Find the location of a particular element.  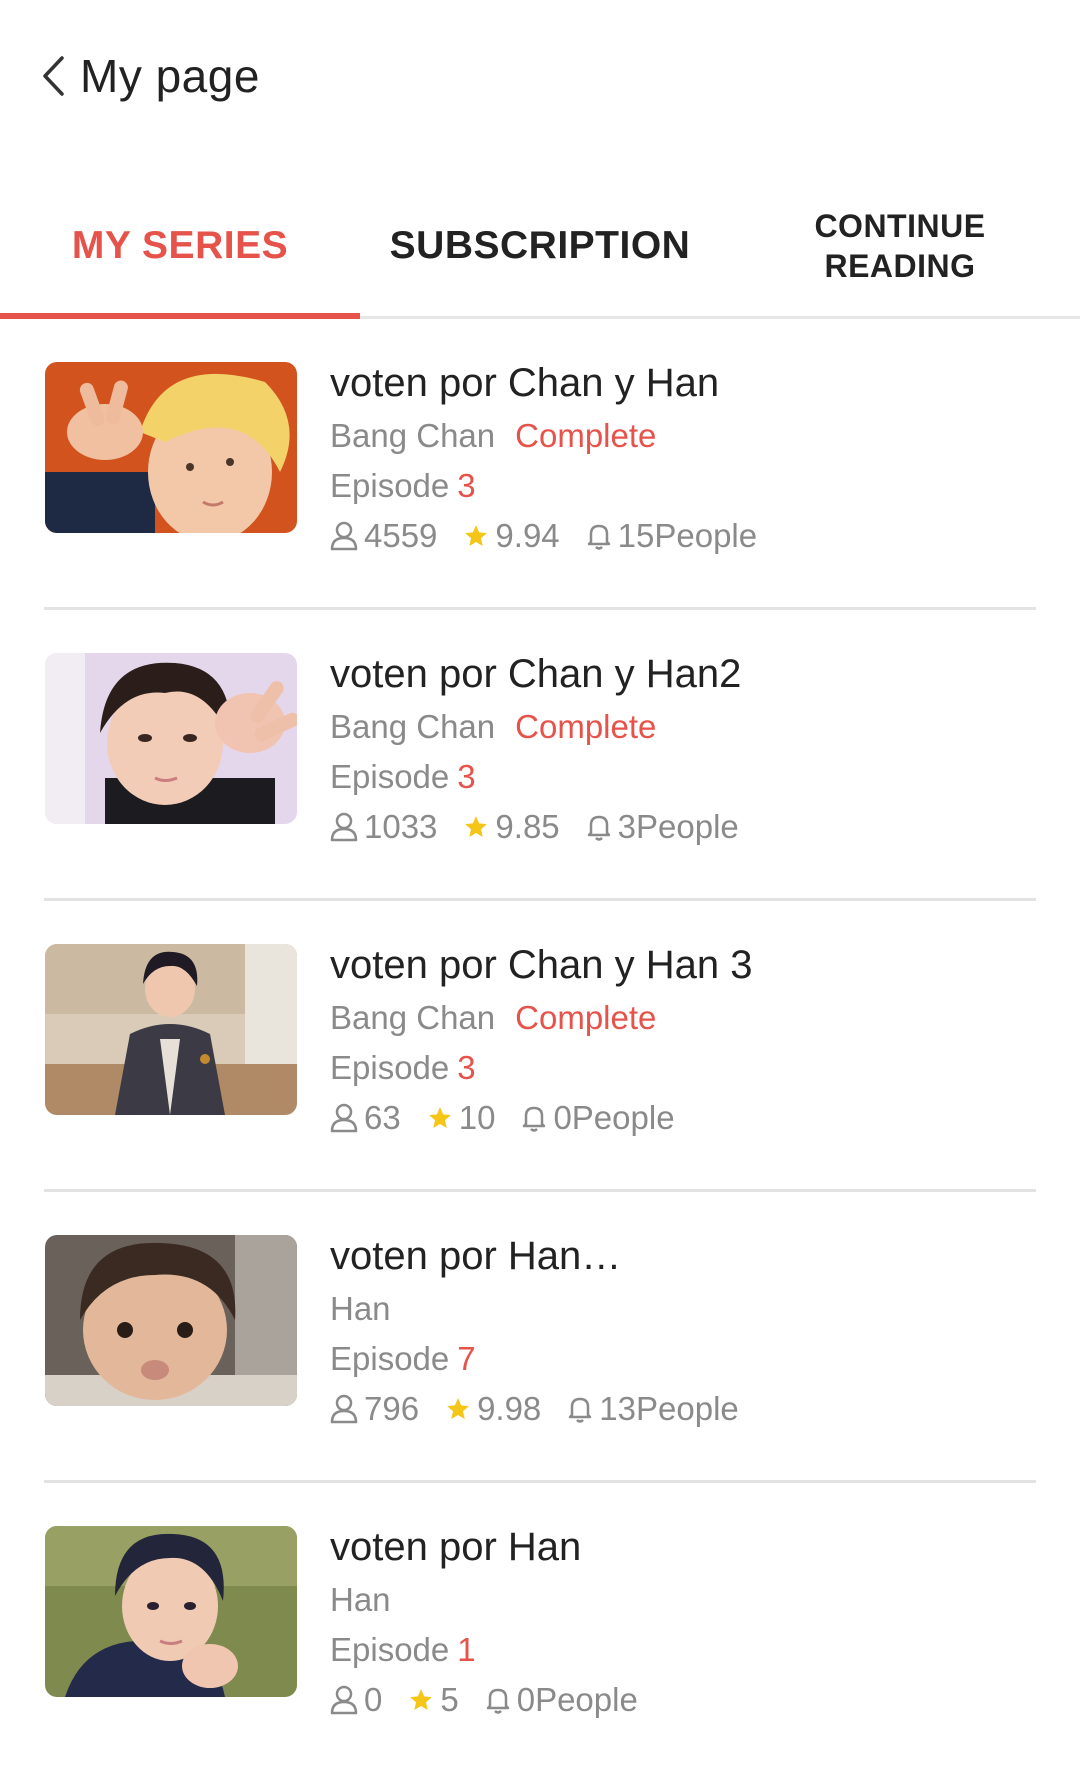

rating-value: 10 is located at coordinates (477, 1117).